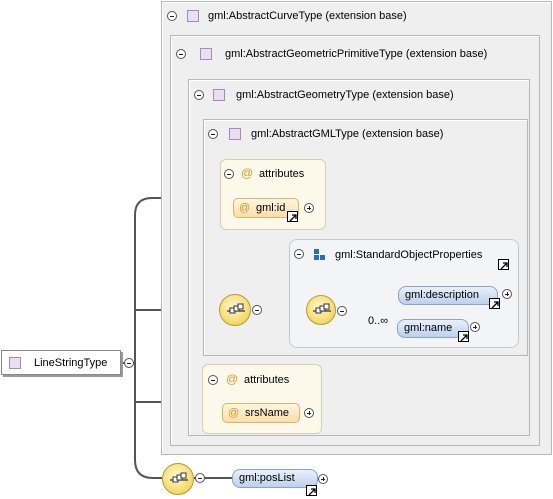 The height and width of the screenshot is (499, 553). Describe the element at coordinates (347, 134) in the screenshot. I see `base-title: gml:AbstractGMLType (extension base)` at that location.